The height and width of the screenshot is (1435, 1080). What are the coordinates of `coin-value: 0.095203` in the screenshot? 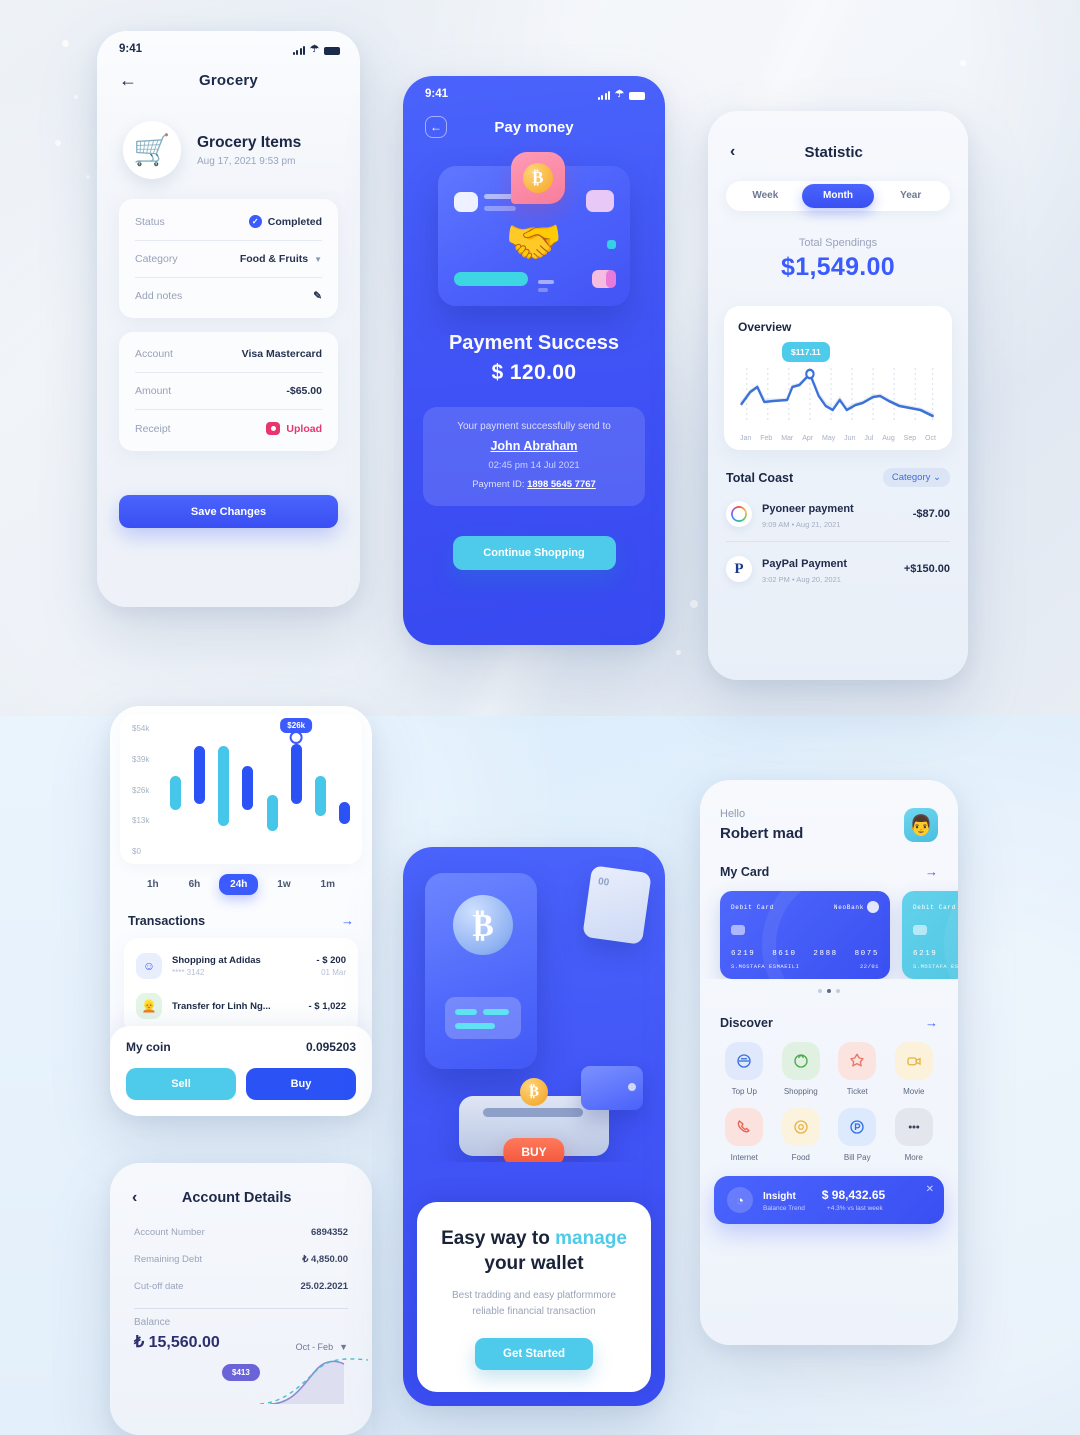 It's located at (330, 1047).